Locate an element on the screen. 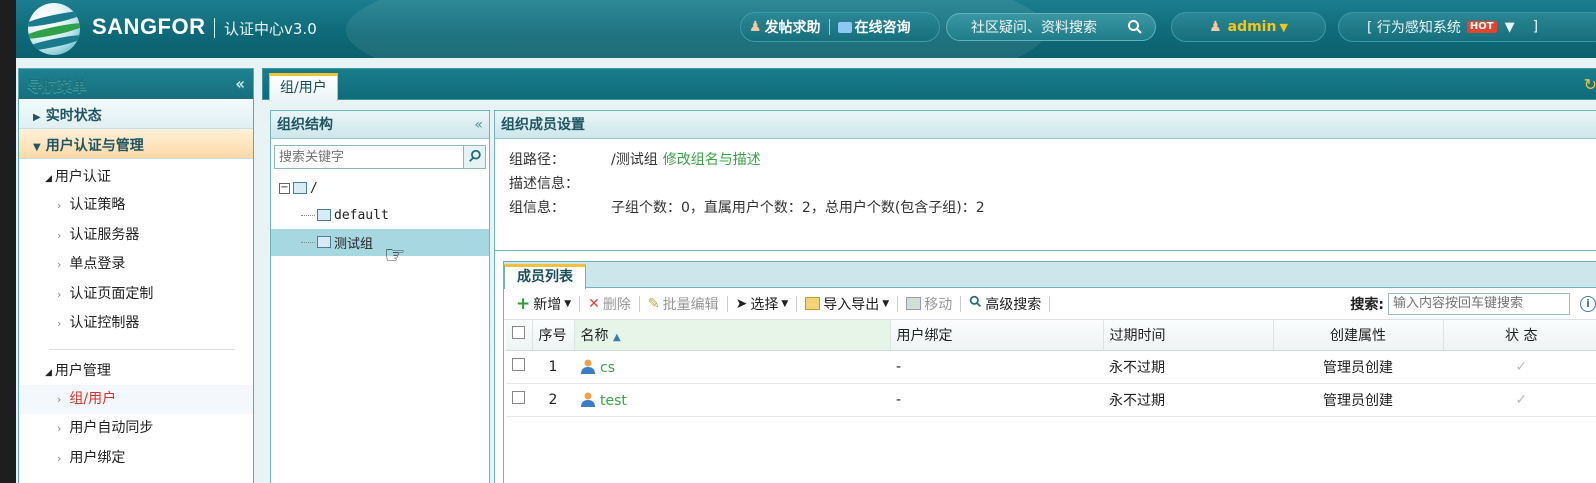 This screenshot has height=483, width=1596. table-row: 1 cs - 永不过期 管理员创建 ✓ is located at coordinates (1051, 367).